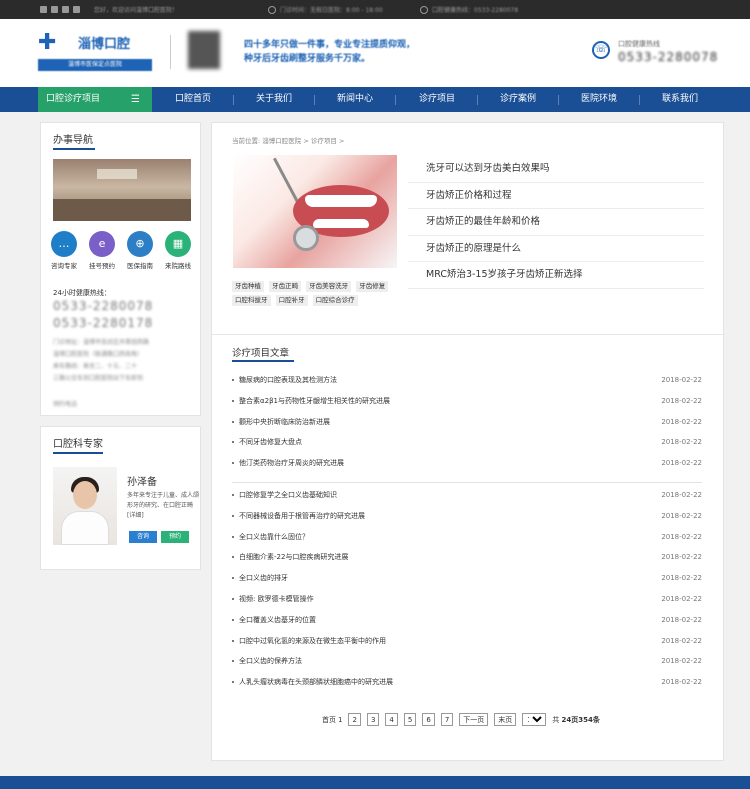 This screenshot has width=750, height=789. I want to click on list-item: 人乳头瘤状病毒在头颈部鳞状细胞癌中的研究进展 2018-02-22, so click(467, 682).